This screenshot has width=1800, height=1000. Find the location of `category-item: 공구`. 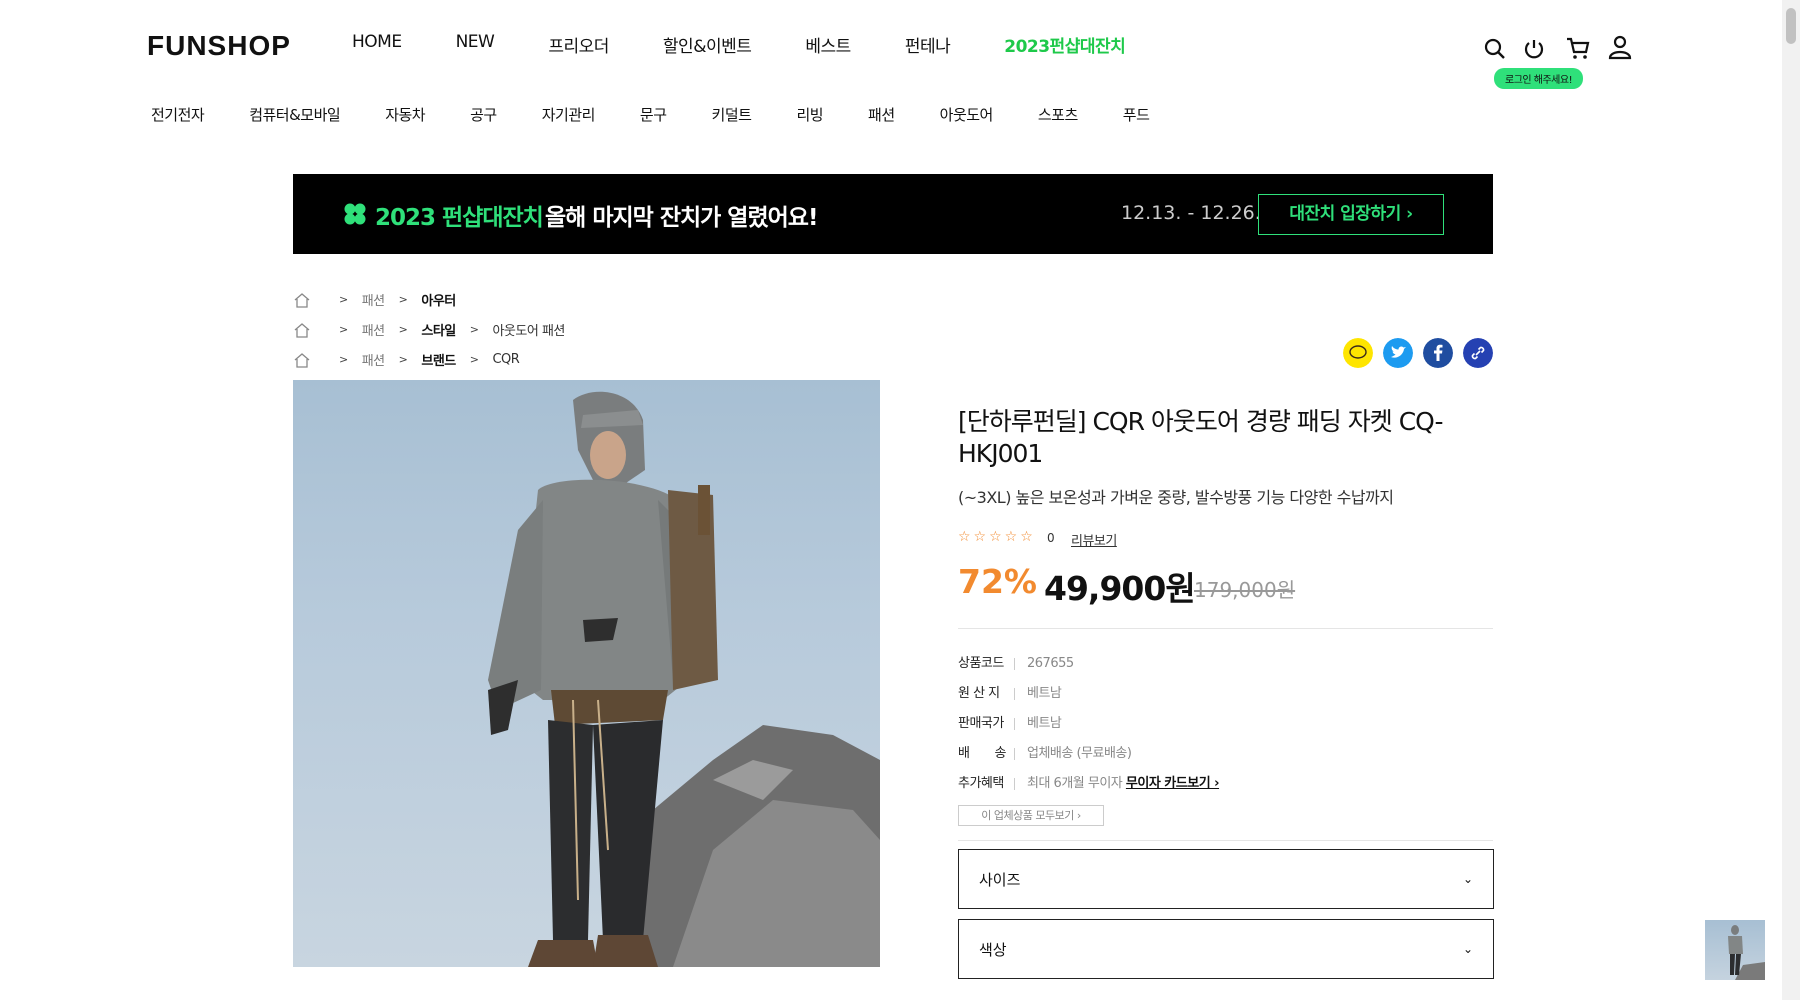

category-item: 공구 is located at coordinates (483, 114).